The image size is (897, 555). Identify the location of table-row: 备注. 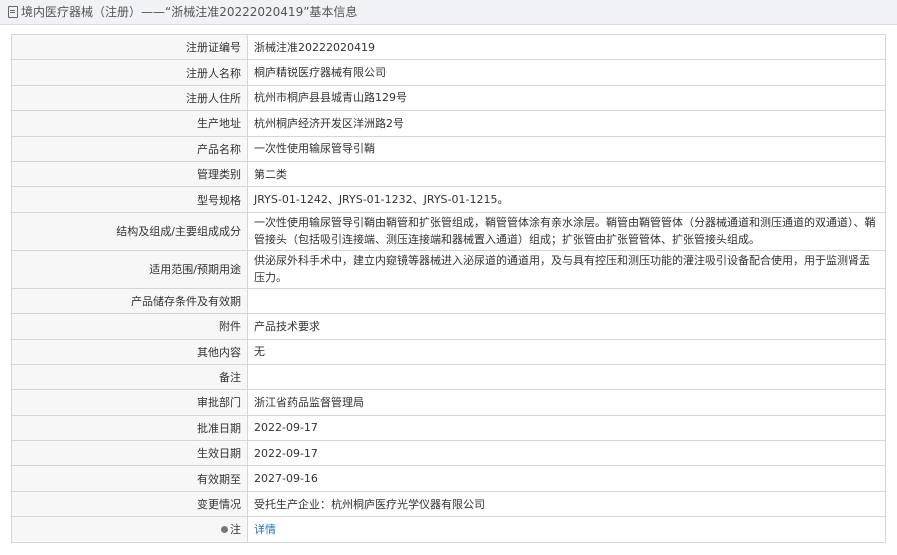
(448, 377).